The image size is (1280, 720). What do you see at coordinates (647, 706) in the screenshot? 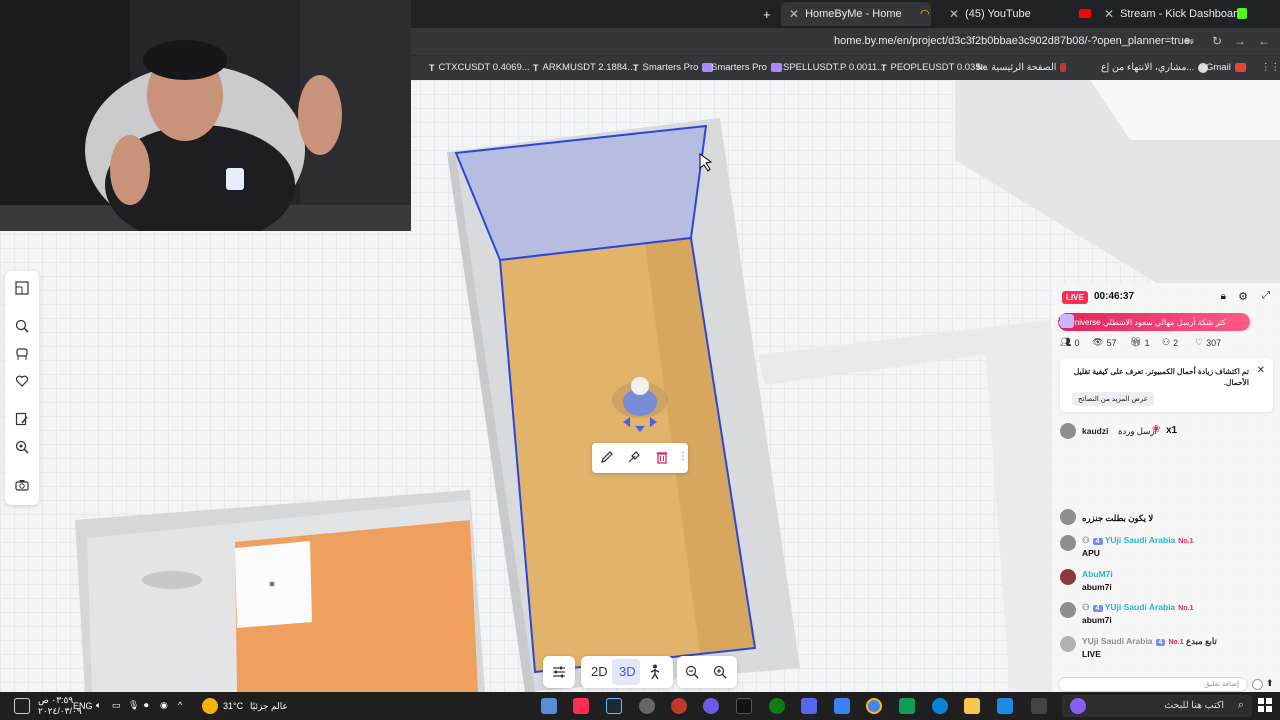
I see `settings-icon` at bounding box center [647, 706].